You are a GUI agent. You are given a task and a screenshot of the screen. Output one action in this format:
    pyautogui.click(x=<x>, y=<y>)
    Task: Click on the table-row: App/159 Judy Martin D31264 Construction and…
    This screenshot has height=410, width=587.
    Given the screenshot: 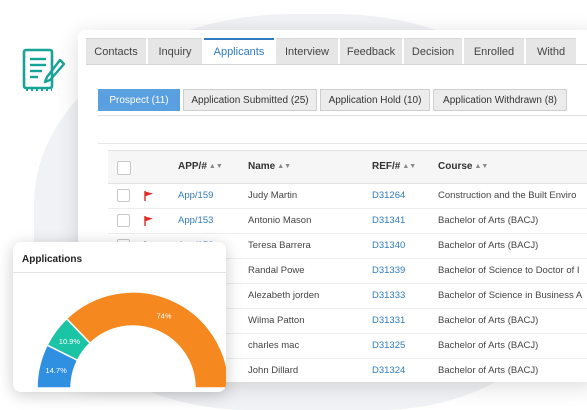 What is the action you would take?
    pyautogui.click(x=347, y=196)
    